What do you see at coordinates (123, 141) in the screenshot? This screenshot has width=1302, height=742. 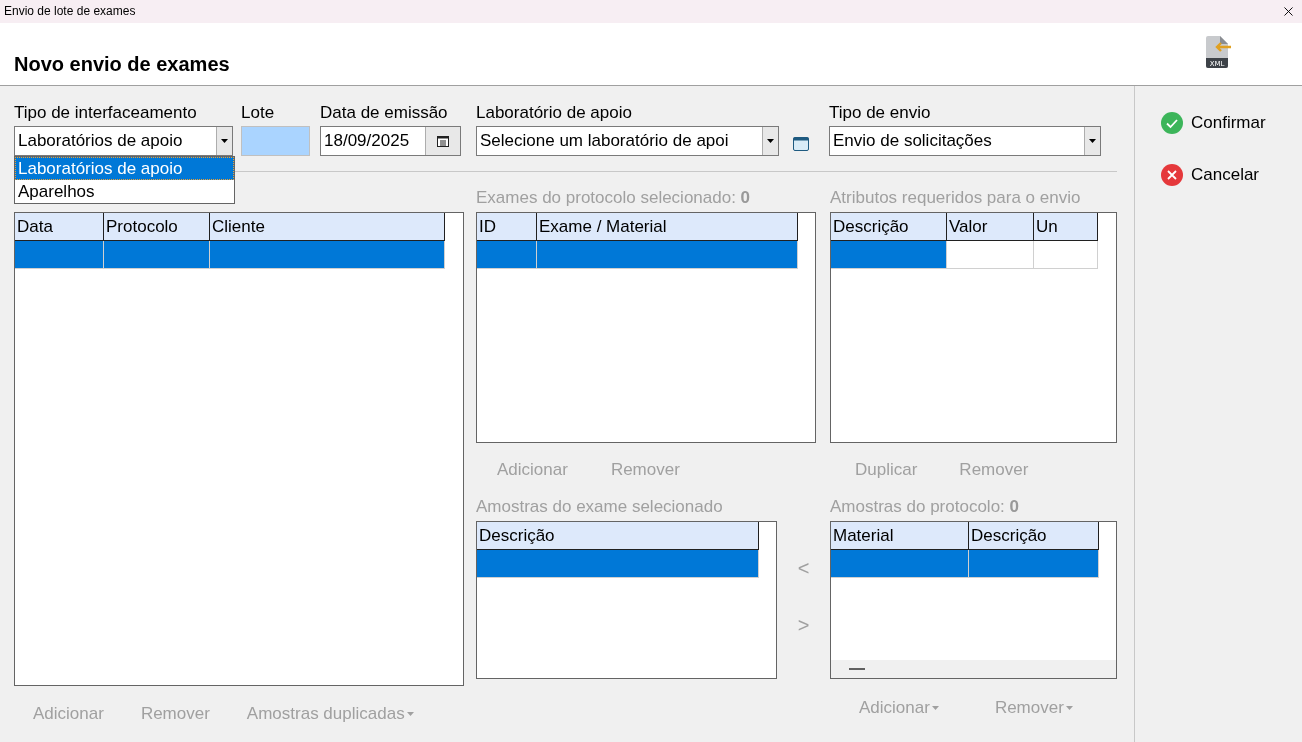 I see `dropdown-field: Laboratórios de apoio` at bounding box center [123, 141].